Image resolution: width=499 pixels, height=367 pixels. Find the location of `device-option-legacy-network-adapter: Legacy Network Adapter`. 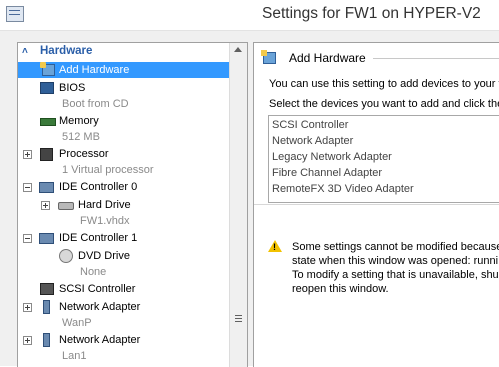

device-option-legacy-network-adapter: Legacy Network Adapter is located at coordinates (332, 157).